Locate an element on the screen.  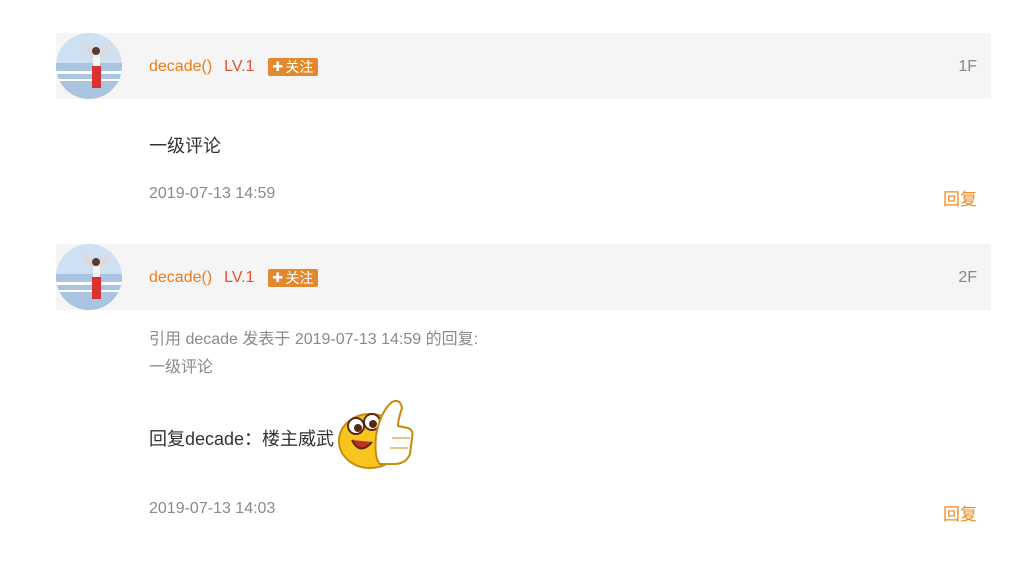
comment-timestamp: 2019-07-13 14:59 is located at coordinates (212, 193).